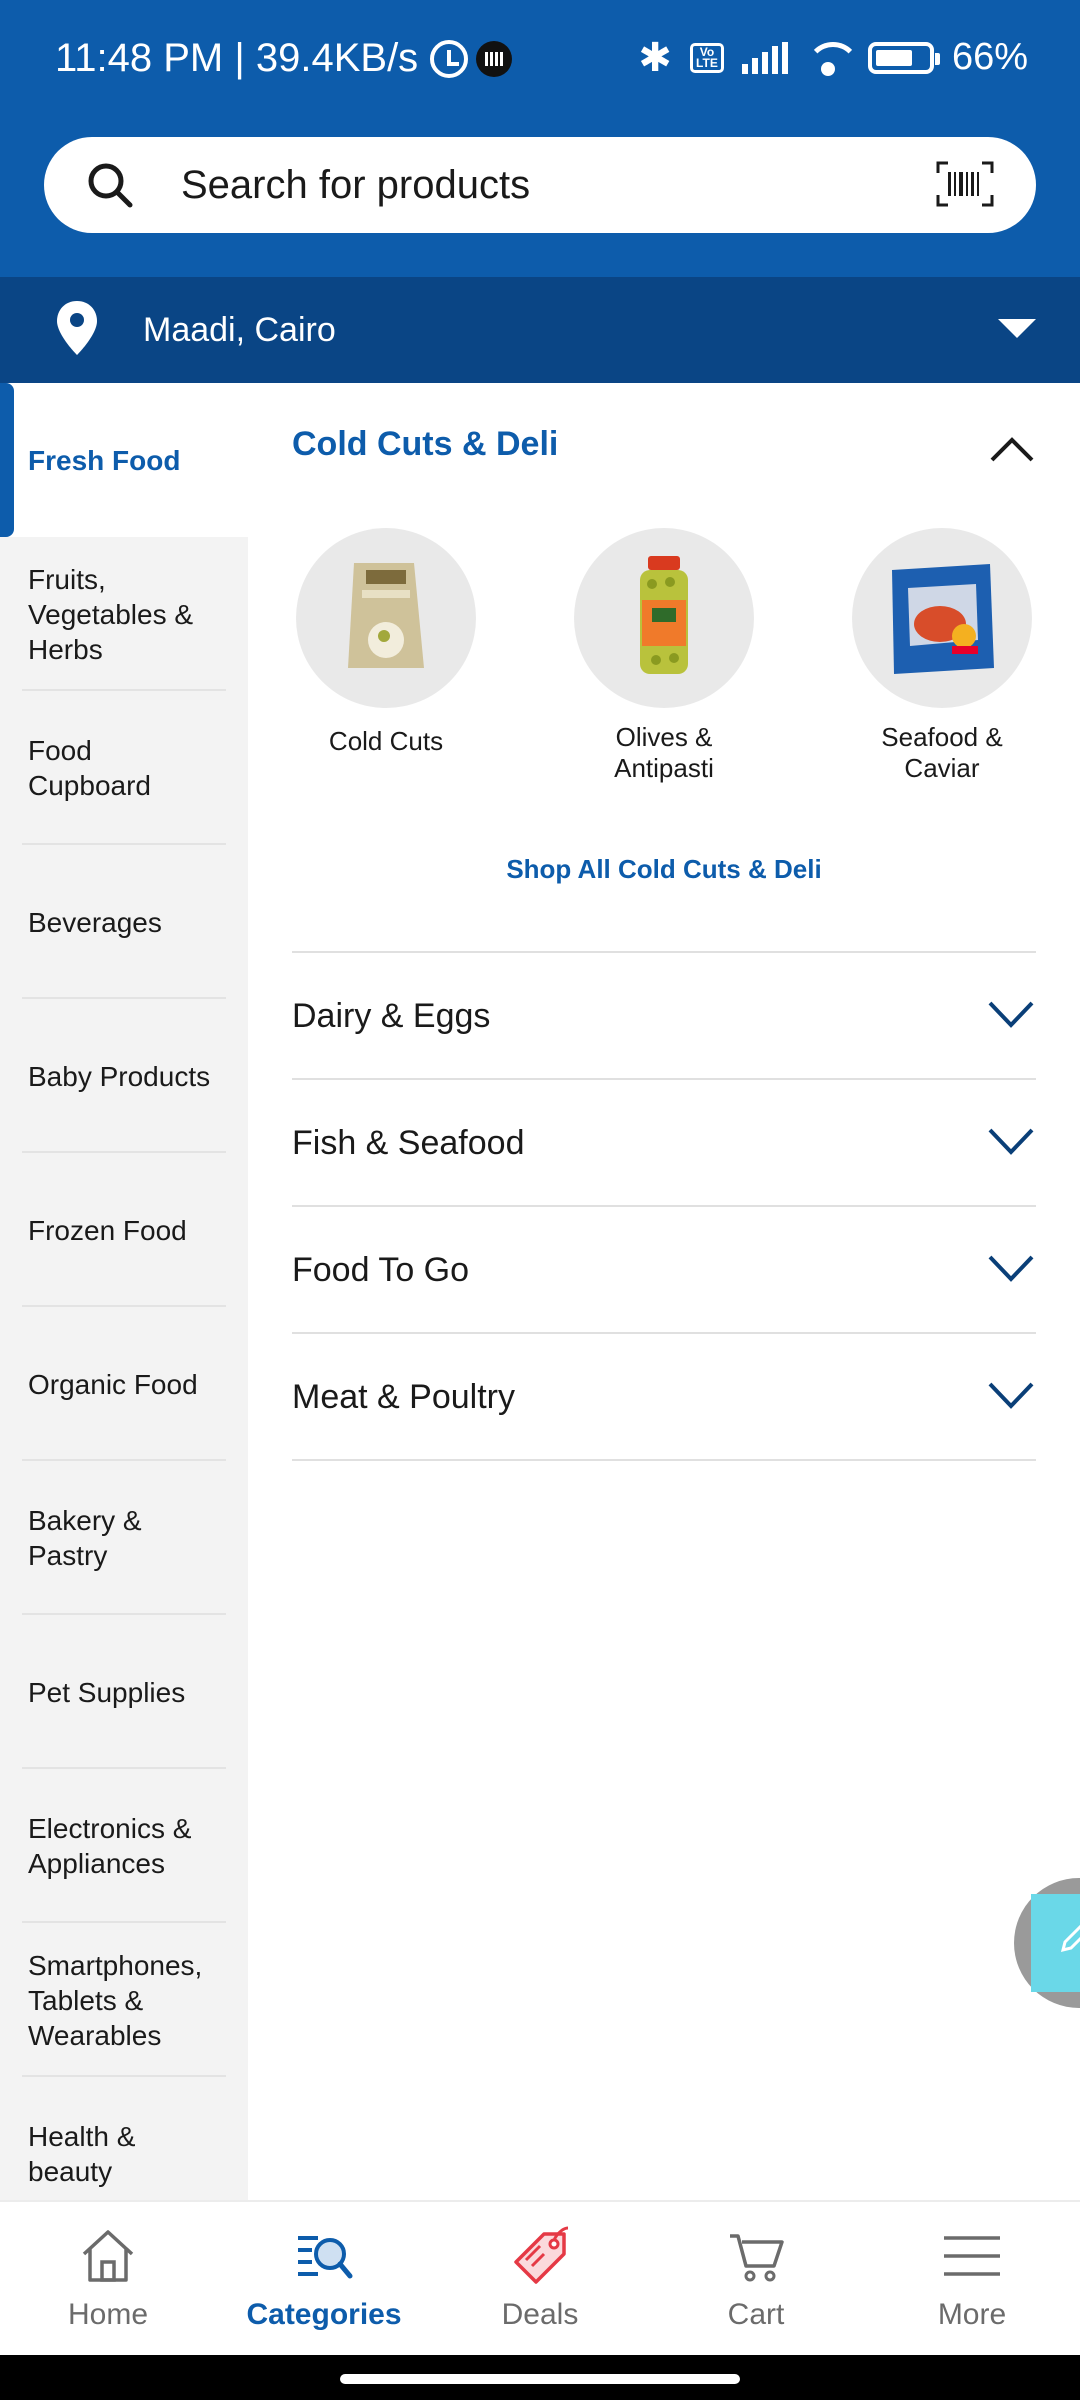  I want to click on section-title: Dairy & Eggs, so click(391, 1016).